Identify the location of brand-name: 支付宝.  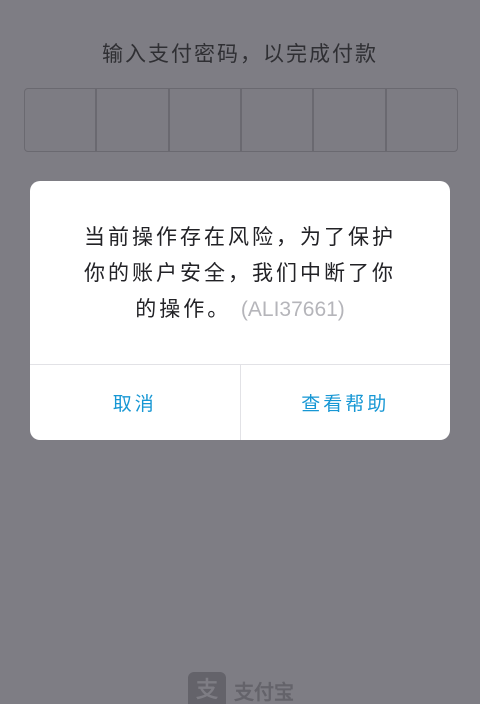
(264, 692).